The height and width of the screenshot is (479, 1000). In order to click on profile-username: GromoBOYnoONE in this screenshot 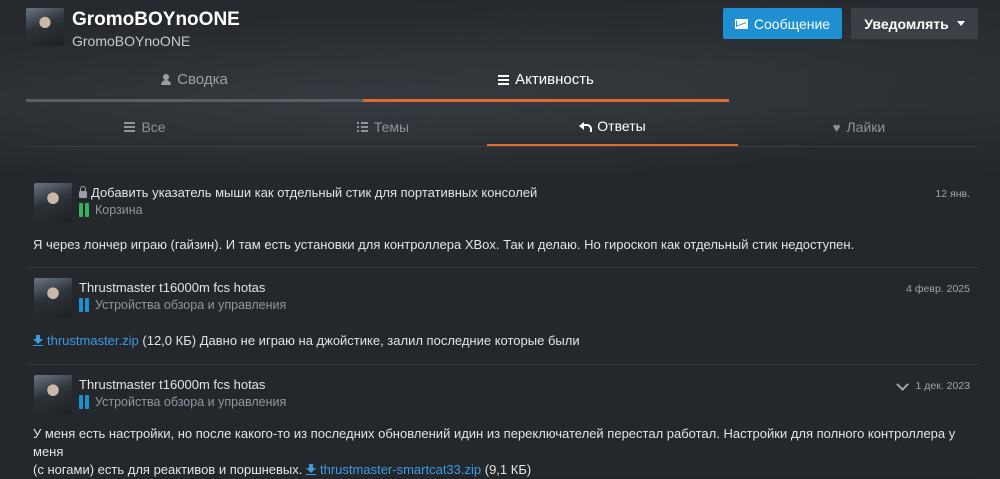, I will do `click(131, 41)`.